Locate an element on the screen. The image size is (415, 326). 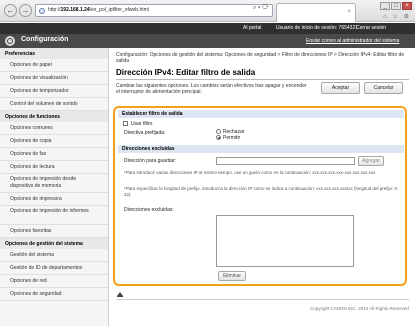
sidebar-item-display: Opciones de visualización is located at coordinates (54, 78).